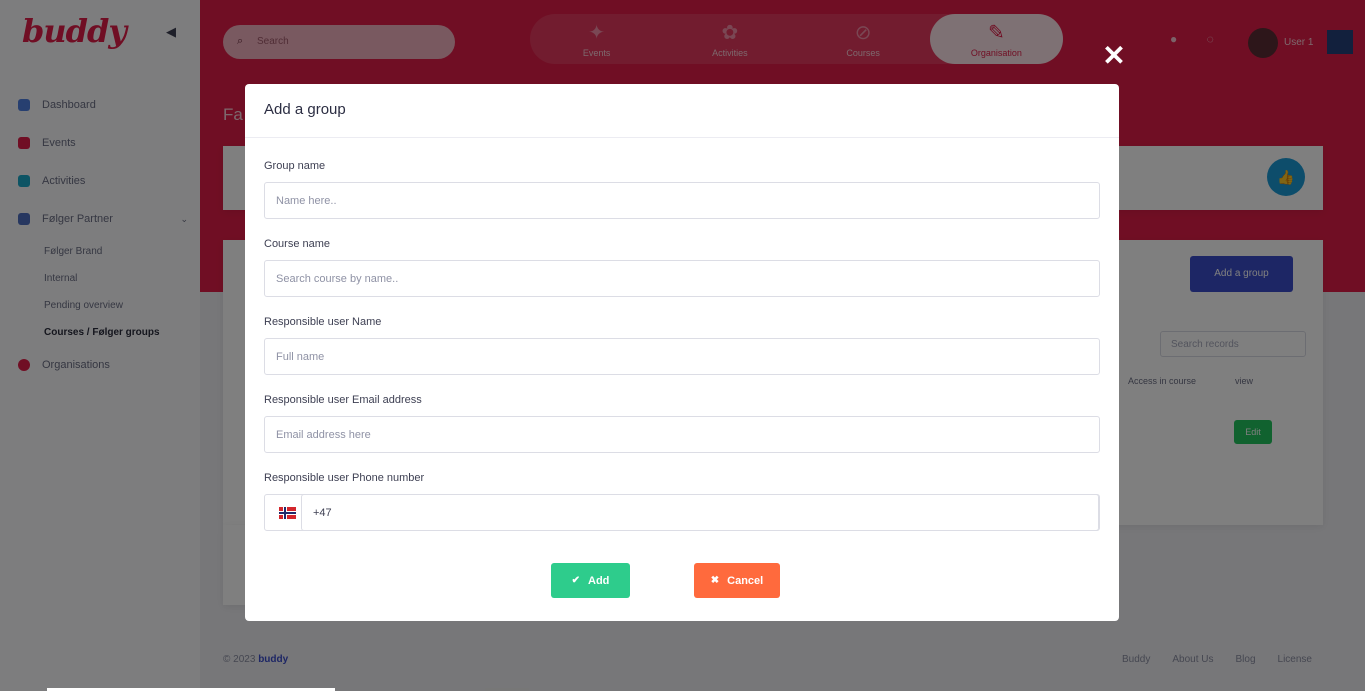  What do you see at coordinates (344, 478) in the screenshot?
I see `user-phone-label: Responsible user Phone number` at bounding box center [344, 478].